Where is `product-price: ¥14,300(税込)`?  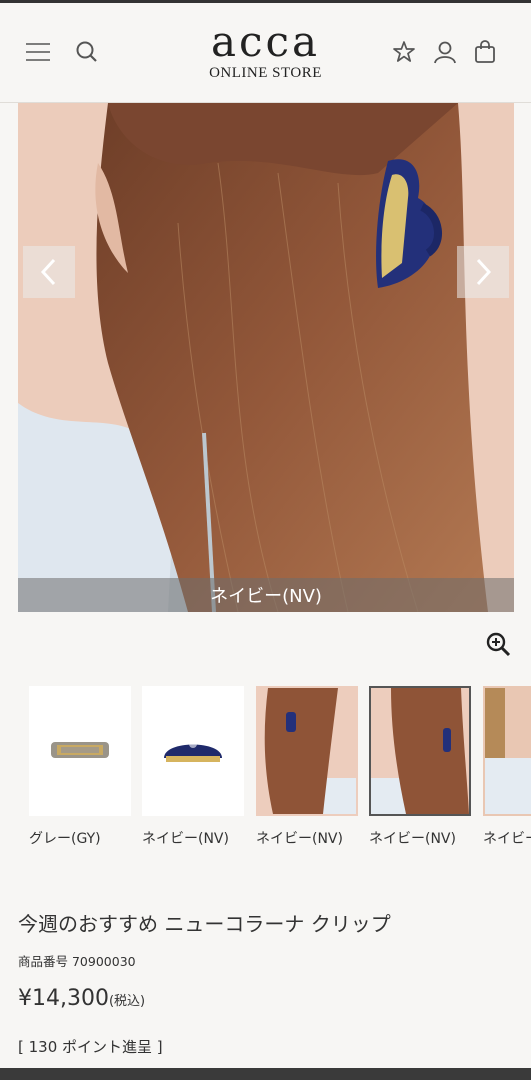 product-price: ¥14,300(税込) is located at coordinates (81, 998).